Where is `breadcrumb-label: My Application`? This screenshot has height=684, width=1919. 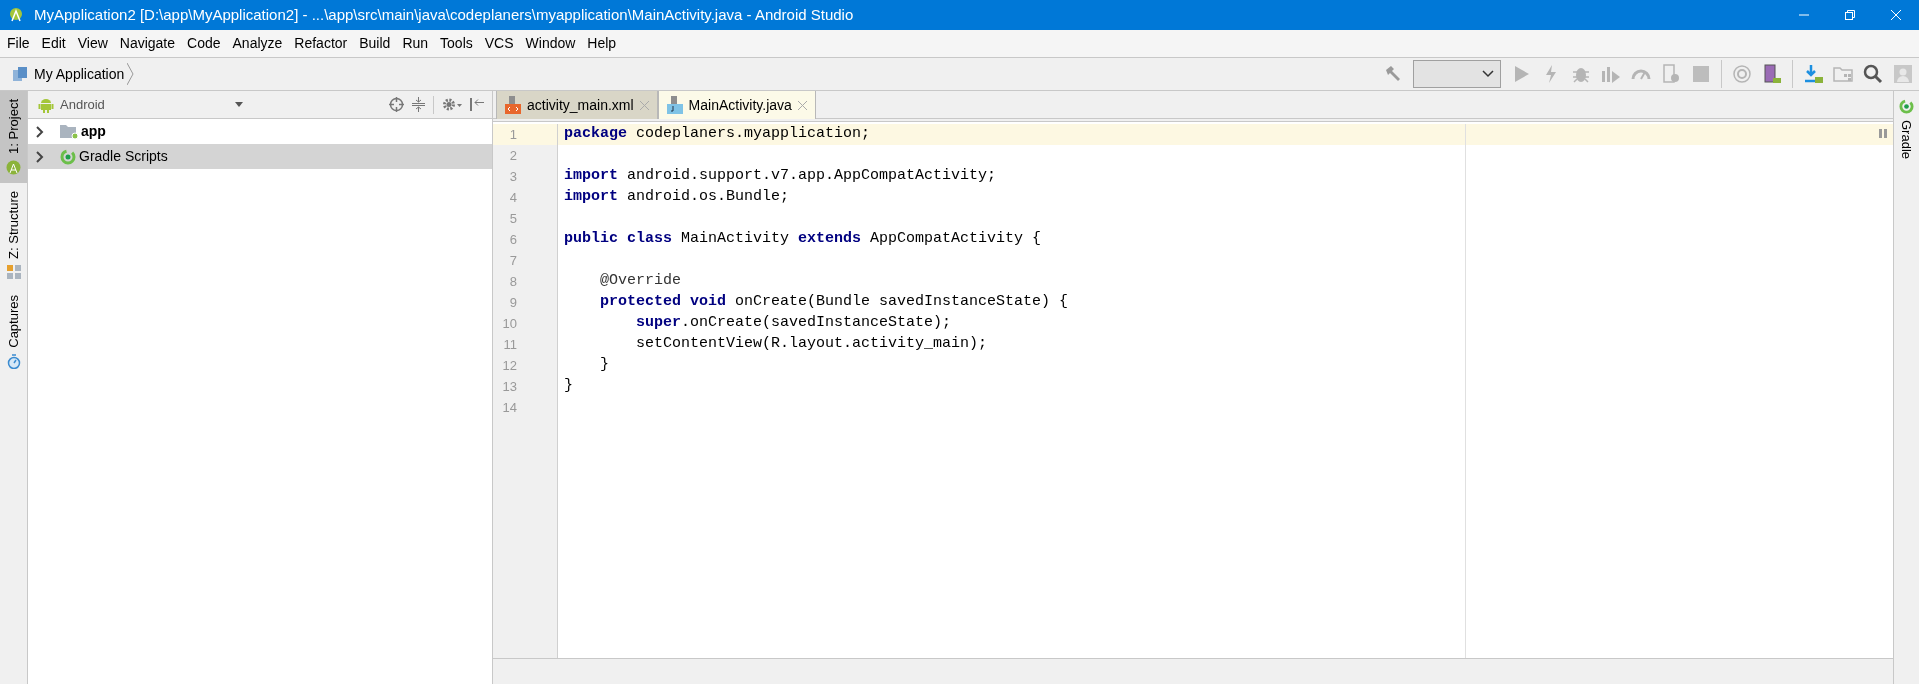
breadcrumb-label: My Application is located at coordinates (79, 74).